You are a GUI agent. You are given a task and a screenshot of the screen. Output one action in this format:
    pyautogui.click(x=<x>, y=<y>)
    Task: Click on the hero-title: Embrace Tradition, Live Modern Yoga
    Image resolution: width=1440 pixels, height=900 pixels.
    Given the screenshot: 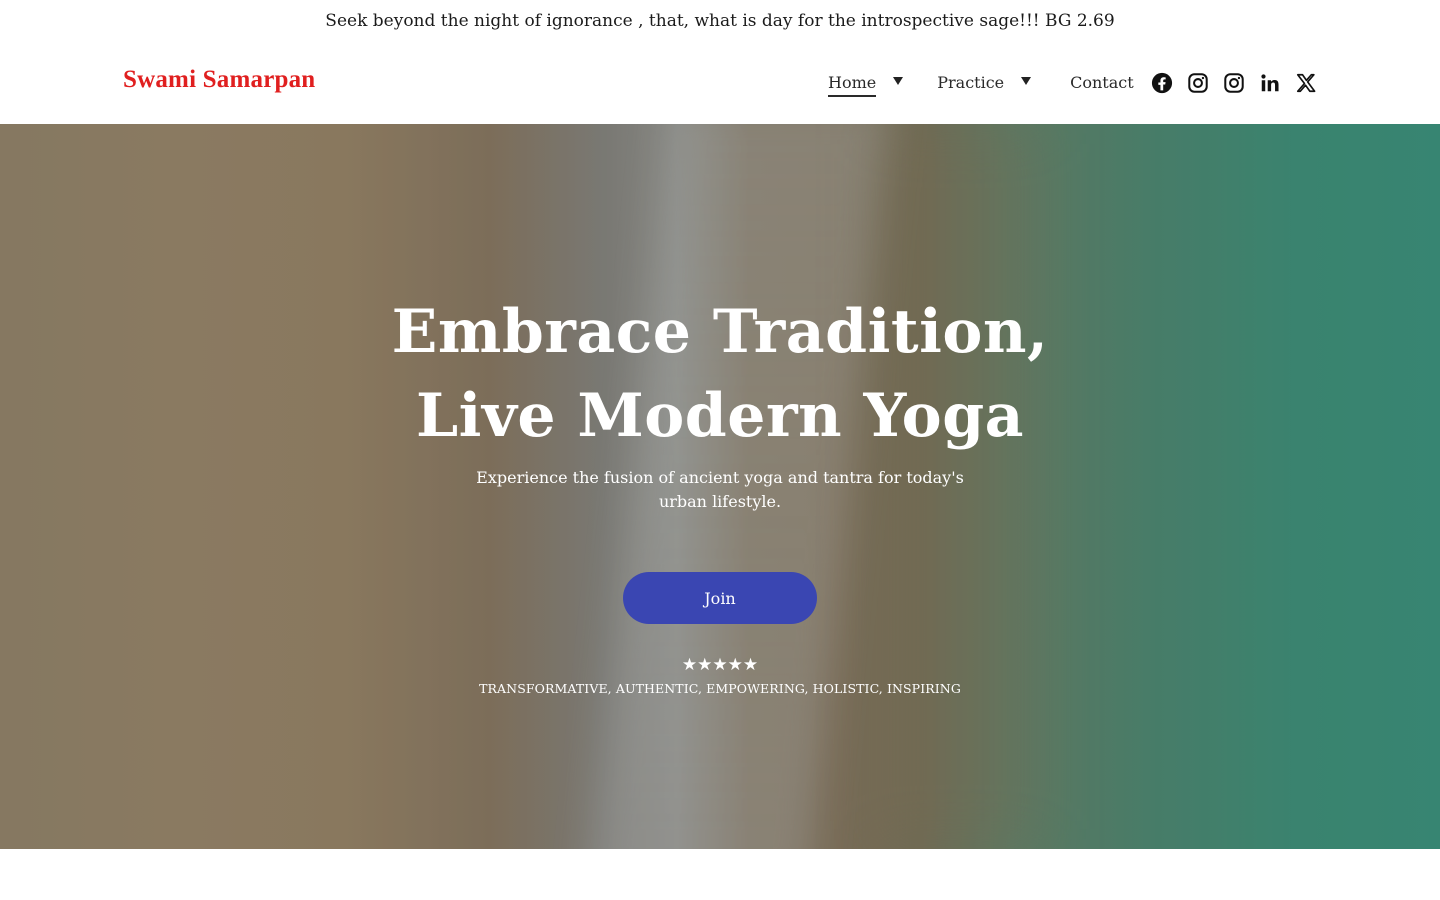 What is the action you would take?
    pyautogui.click(x=720, y=374)
    